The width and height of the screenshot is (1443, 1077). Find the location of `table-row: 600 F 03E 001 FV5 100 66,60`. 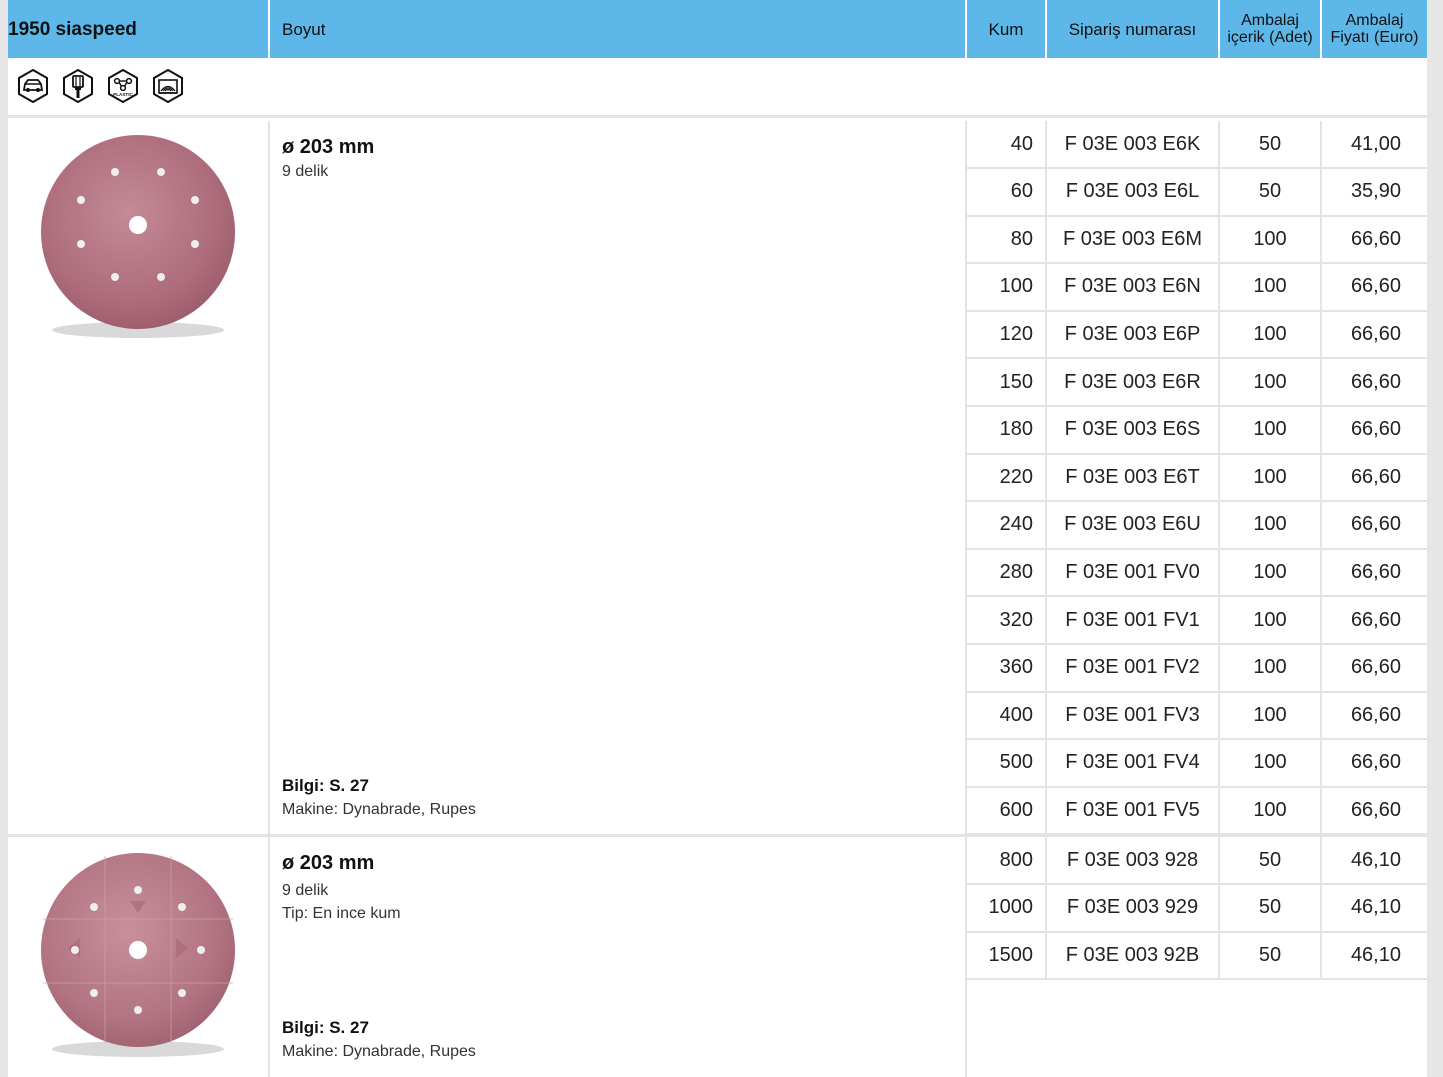

table-row: 600 F 03E 001 FV5 100 66,60 is located at coordinates (1197, 811).